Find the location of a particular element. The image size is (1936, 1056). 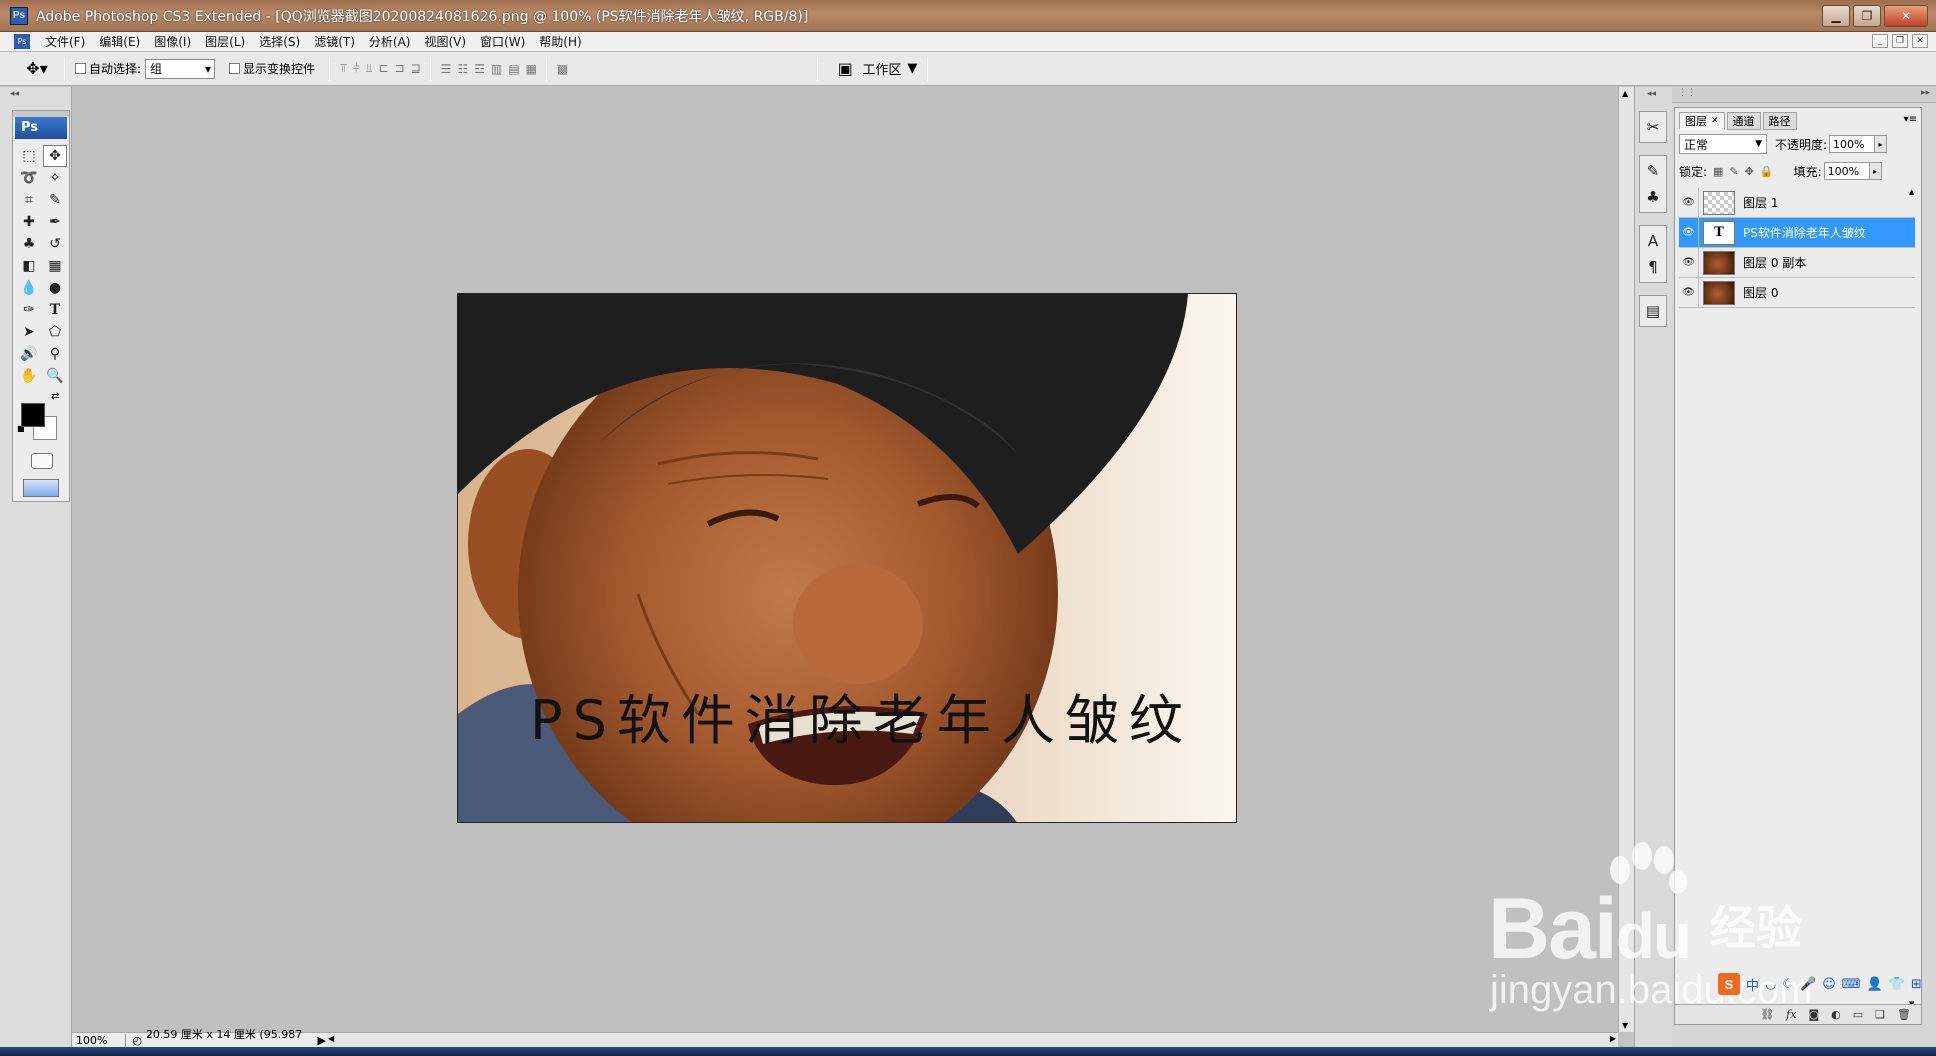

layer-comps-panel-icon: ▤ is located at coordinates (1653, 311).